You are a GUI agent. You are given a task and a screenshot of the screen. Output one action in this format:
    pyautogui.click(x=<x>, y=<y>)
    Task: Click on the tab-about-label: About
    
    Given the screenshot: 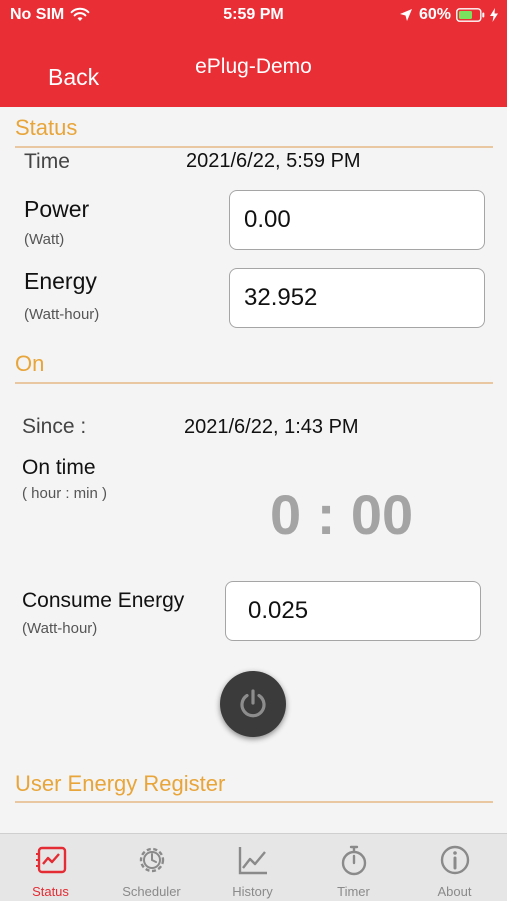 What is the action you would take?
    pyautogui.click(x=454, y=891)
    